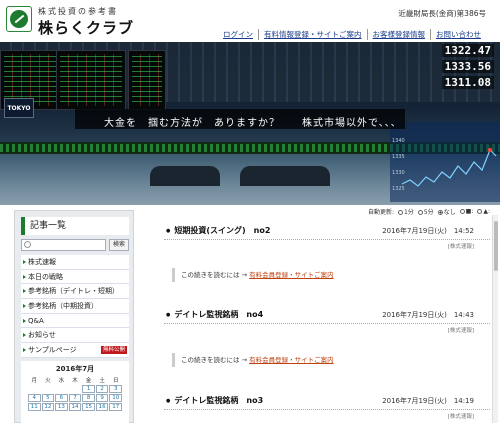 The height and width of the screenshot is (423, 500). Describe the element at coordinates (425, 211) in the screenshot. I see `refresh-option-5min: 5分` at that location.